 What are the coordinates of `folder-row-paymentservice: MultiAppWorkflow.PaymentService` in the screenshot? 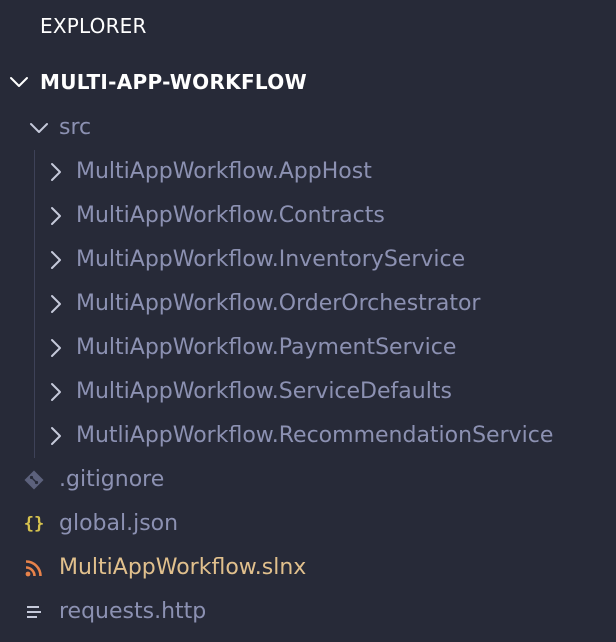 It's located at (308, 348).